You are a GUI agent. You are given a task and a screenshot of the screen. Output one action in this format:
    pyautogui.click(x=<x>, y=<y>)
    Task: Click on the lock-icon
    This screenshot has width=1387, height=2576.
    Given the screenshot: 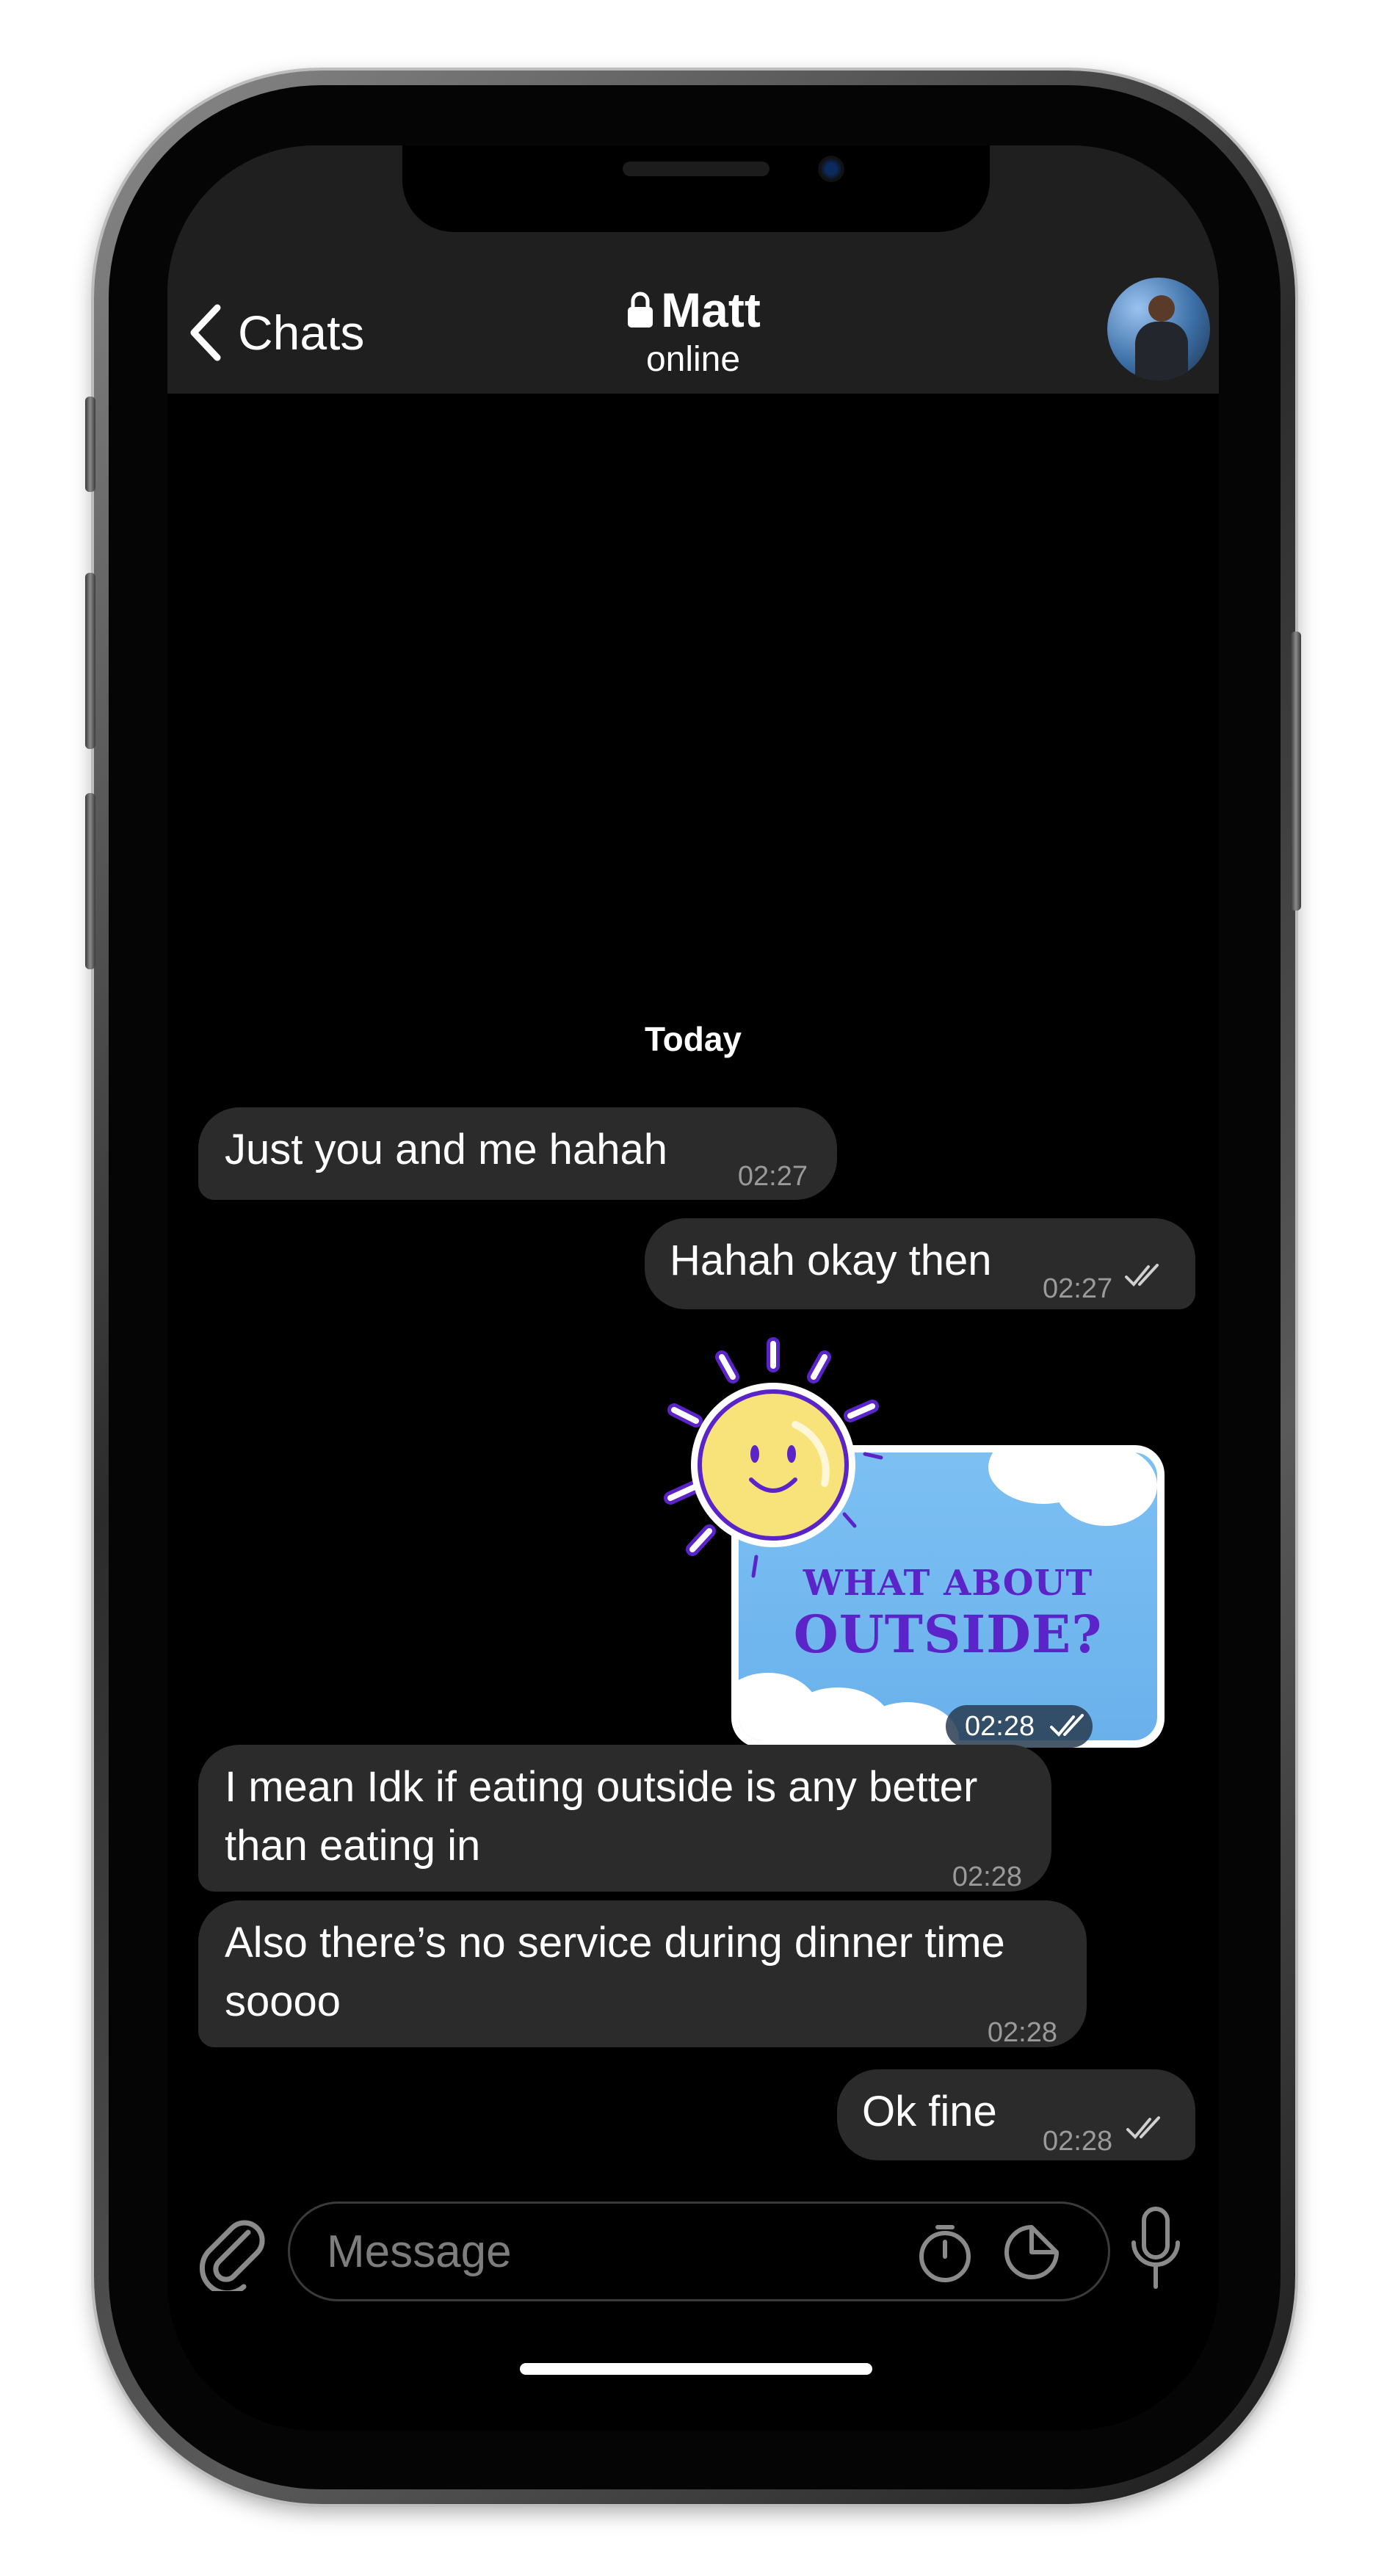 What is the action you would take?
    pyautogui.click(x=640, y=310)
    